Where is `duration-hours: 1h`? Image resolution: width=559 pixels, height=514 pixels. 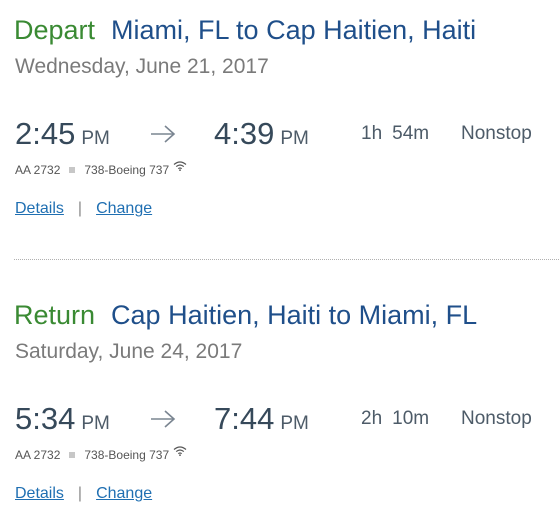
duration-hours: 1h is located at coordinates (372, 133).